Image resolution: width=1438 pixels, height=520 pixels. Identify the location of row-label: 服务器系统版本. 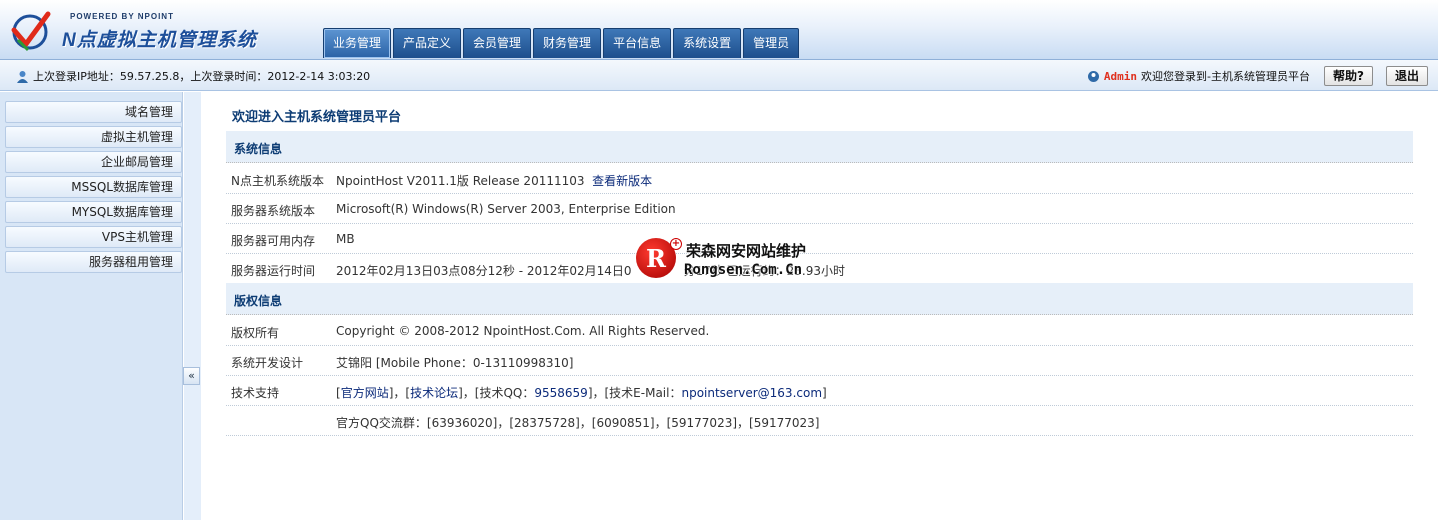
(273, 211).